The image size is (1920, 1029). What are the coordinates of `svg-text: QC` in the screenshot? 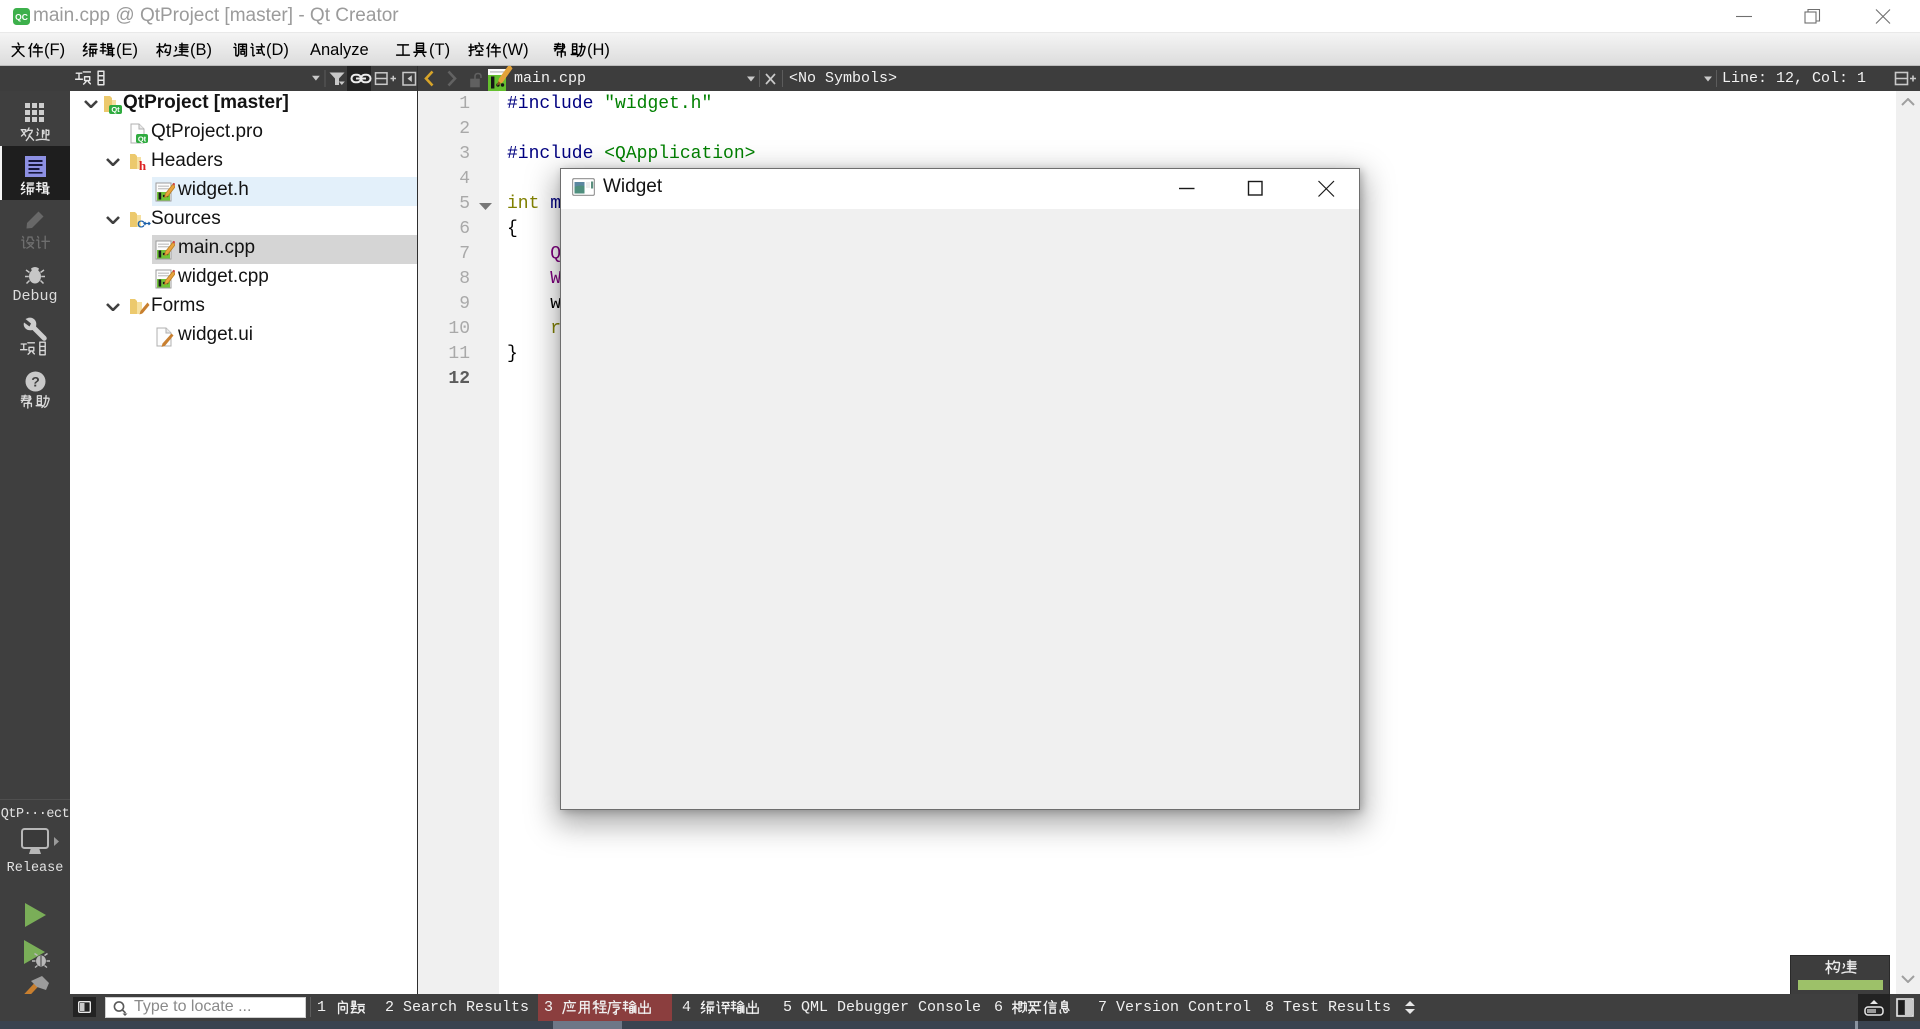 It's located at (21, 17).